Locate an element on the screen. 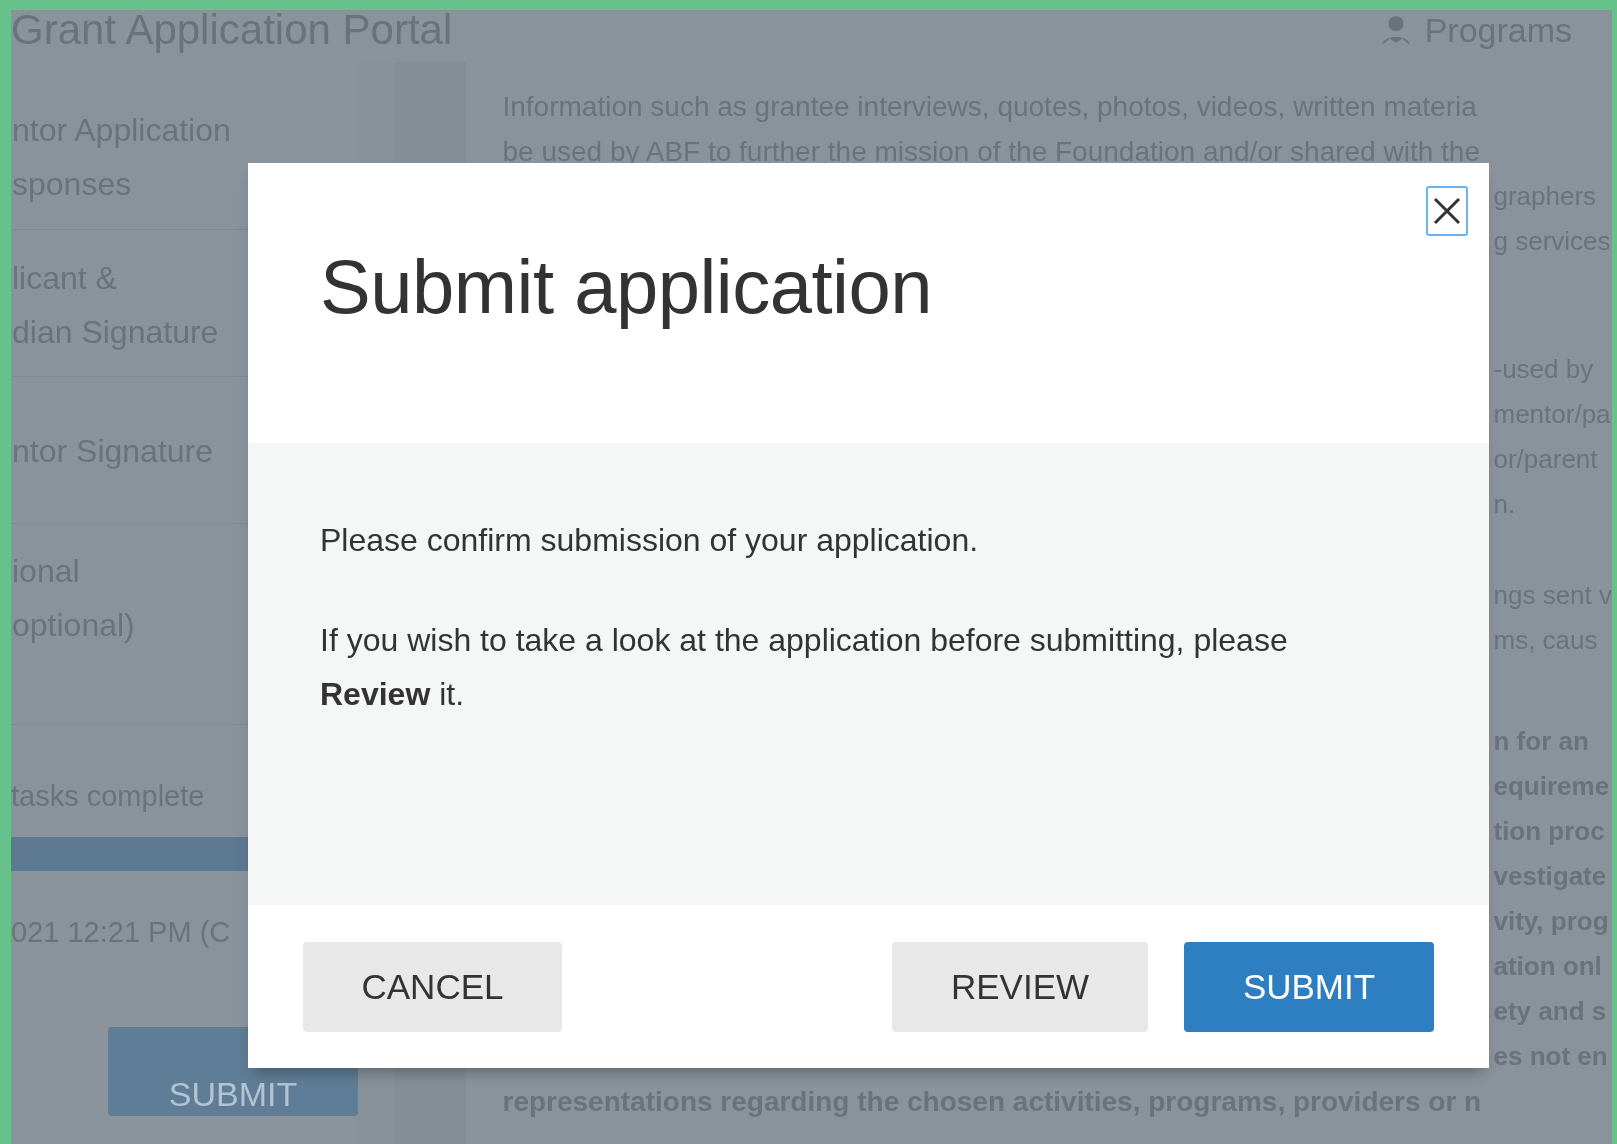  close-icon is located at coordinates (1447, 211).